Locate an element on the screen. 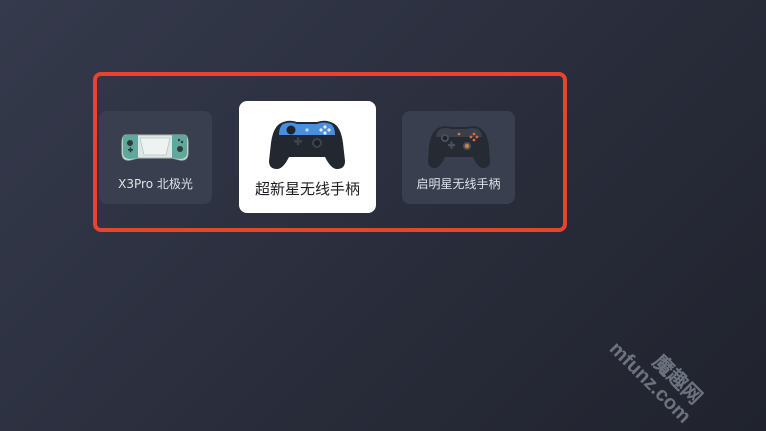 The width and height of the screenshot is (766, 431). watermark: 魔趣网 mfunz.com is located at coordinates (658, 375).